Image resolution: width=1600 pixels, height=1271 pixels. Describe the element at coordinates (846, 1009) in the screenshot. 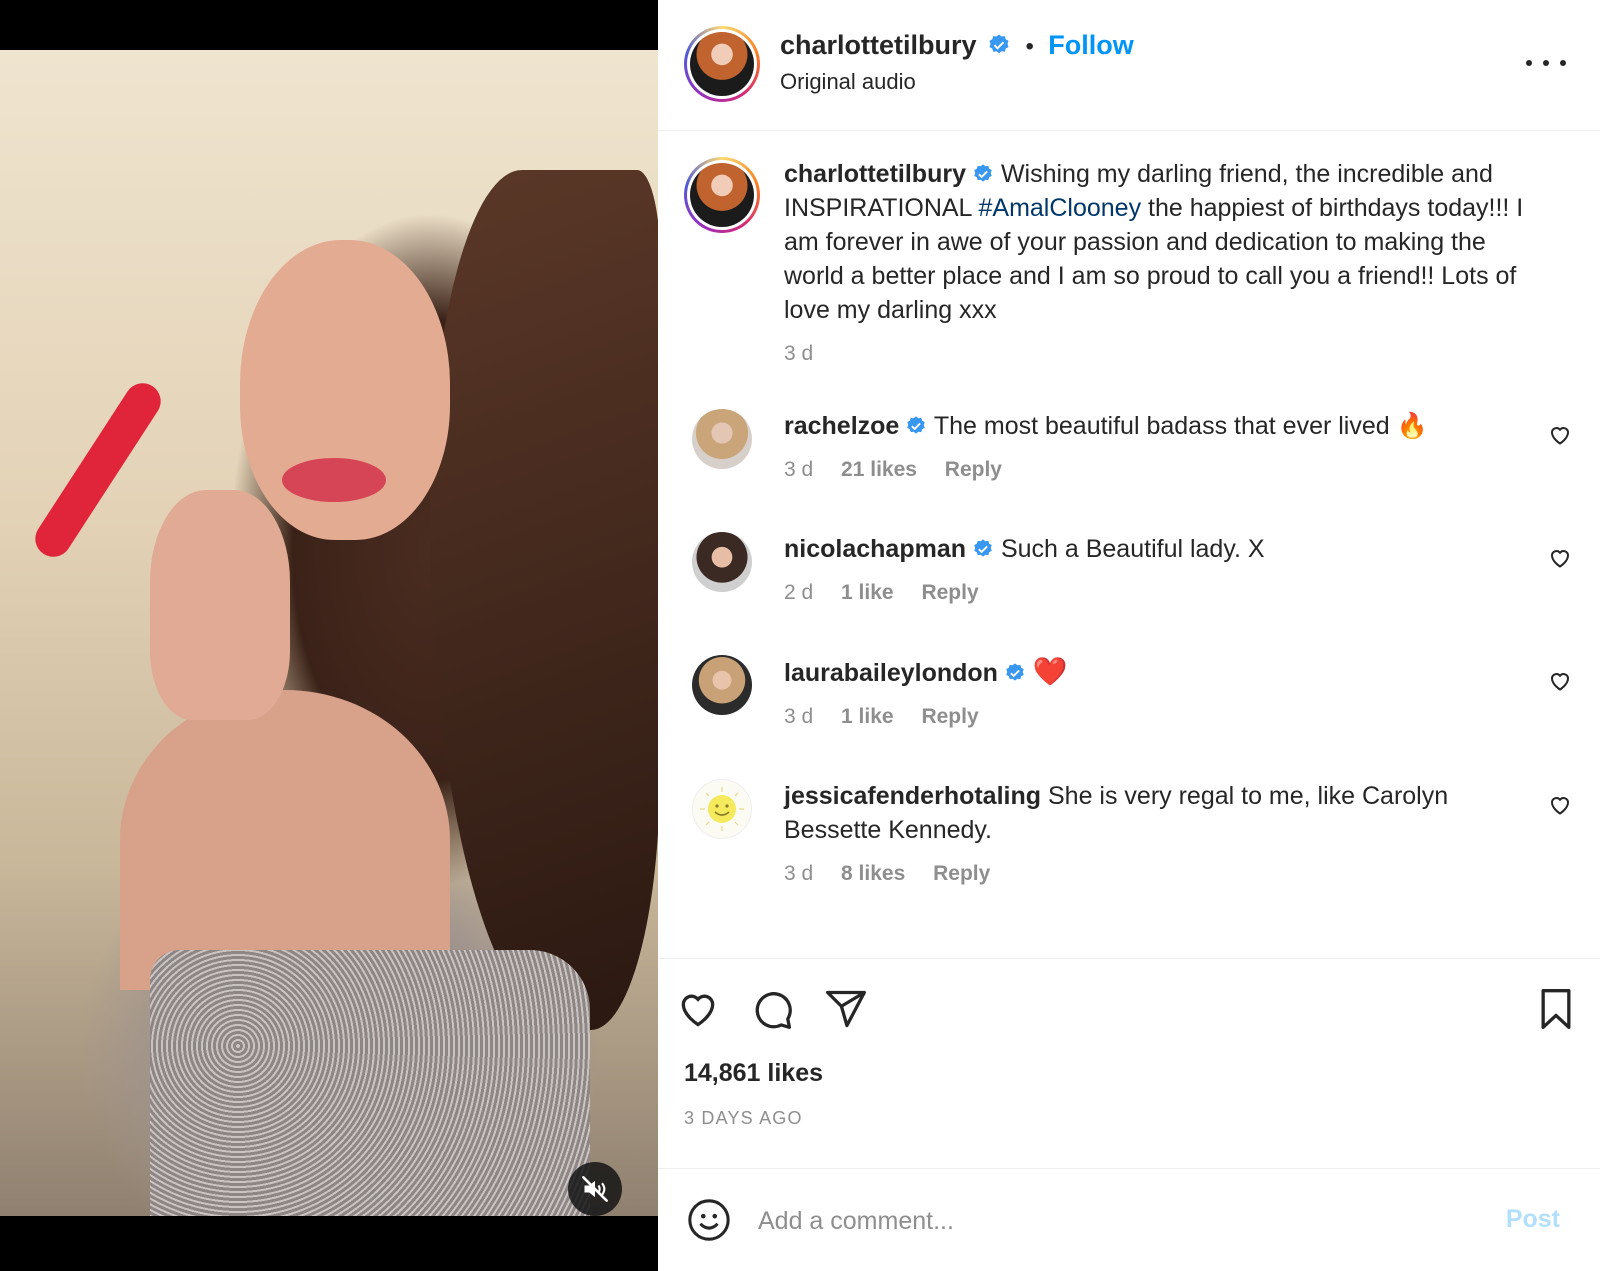

I see `share-icon` at that location.